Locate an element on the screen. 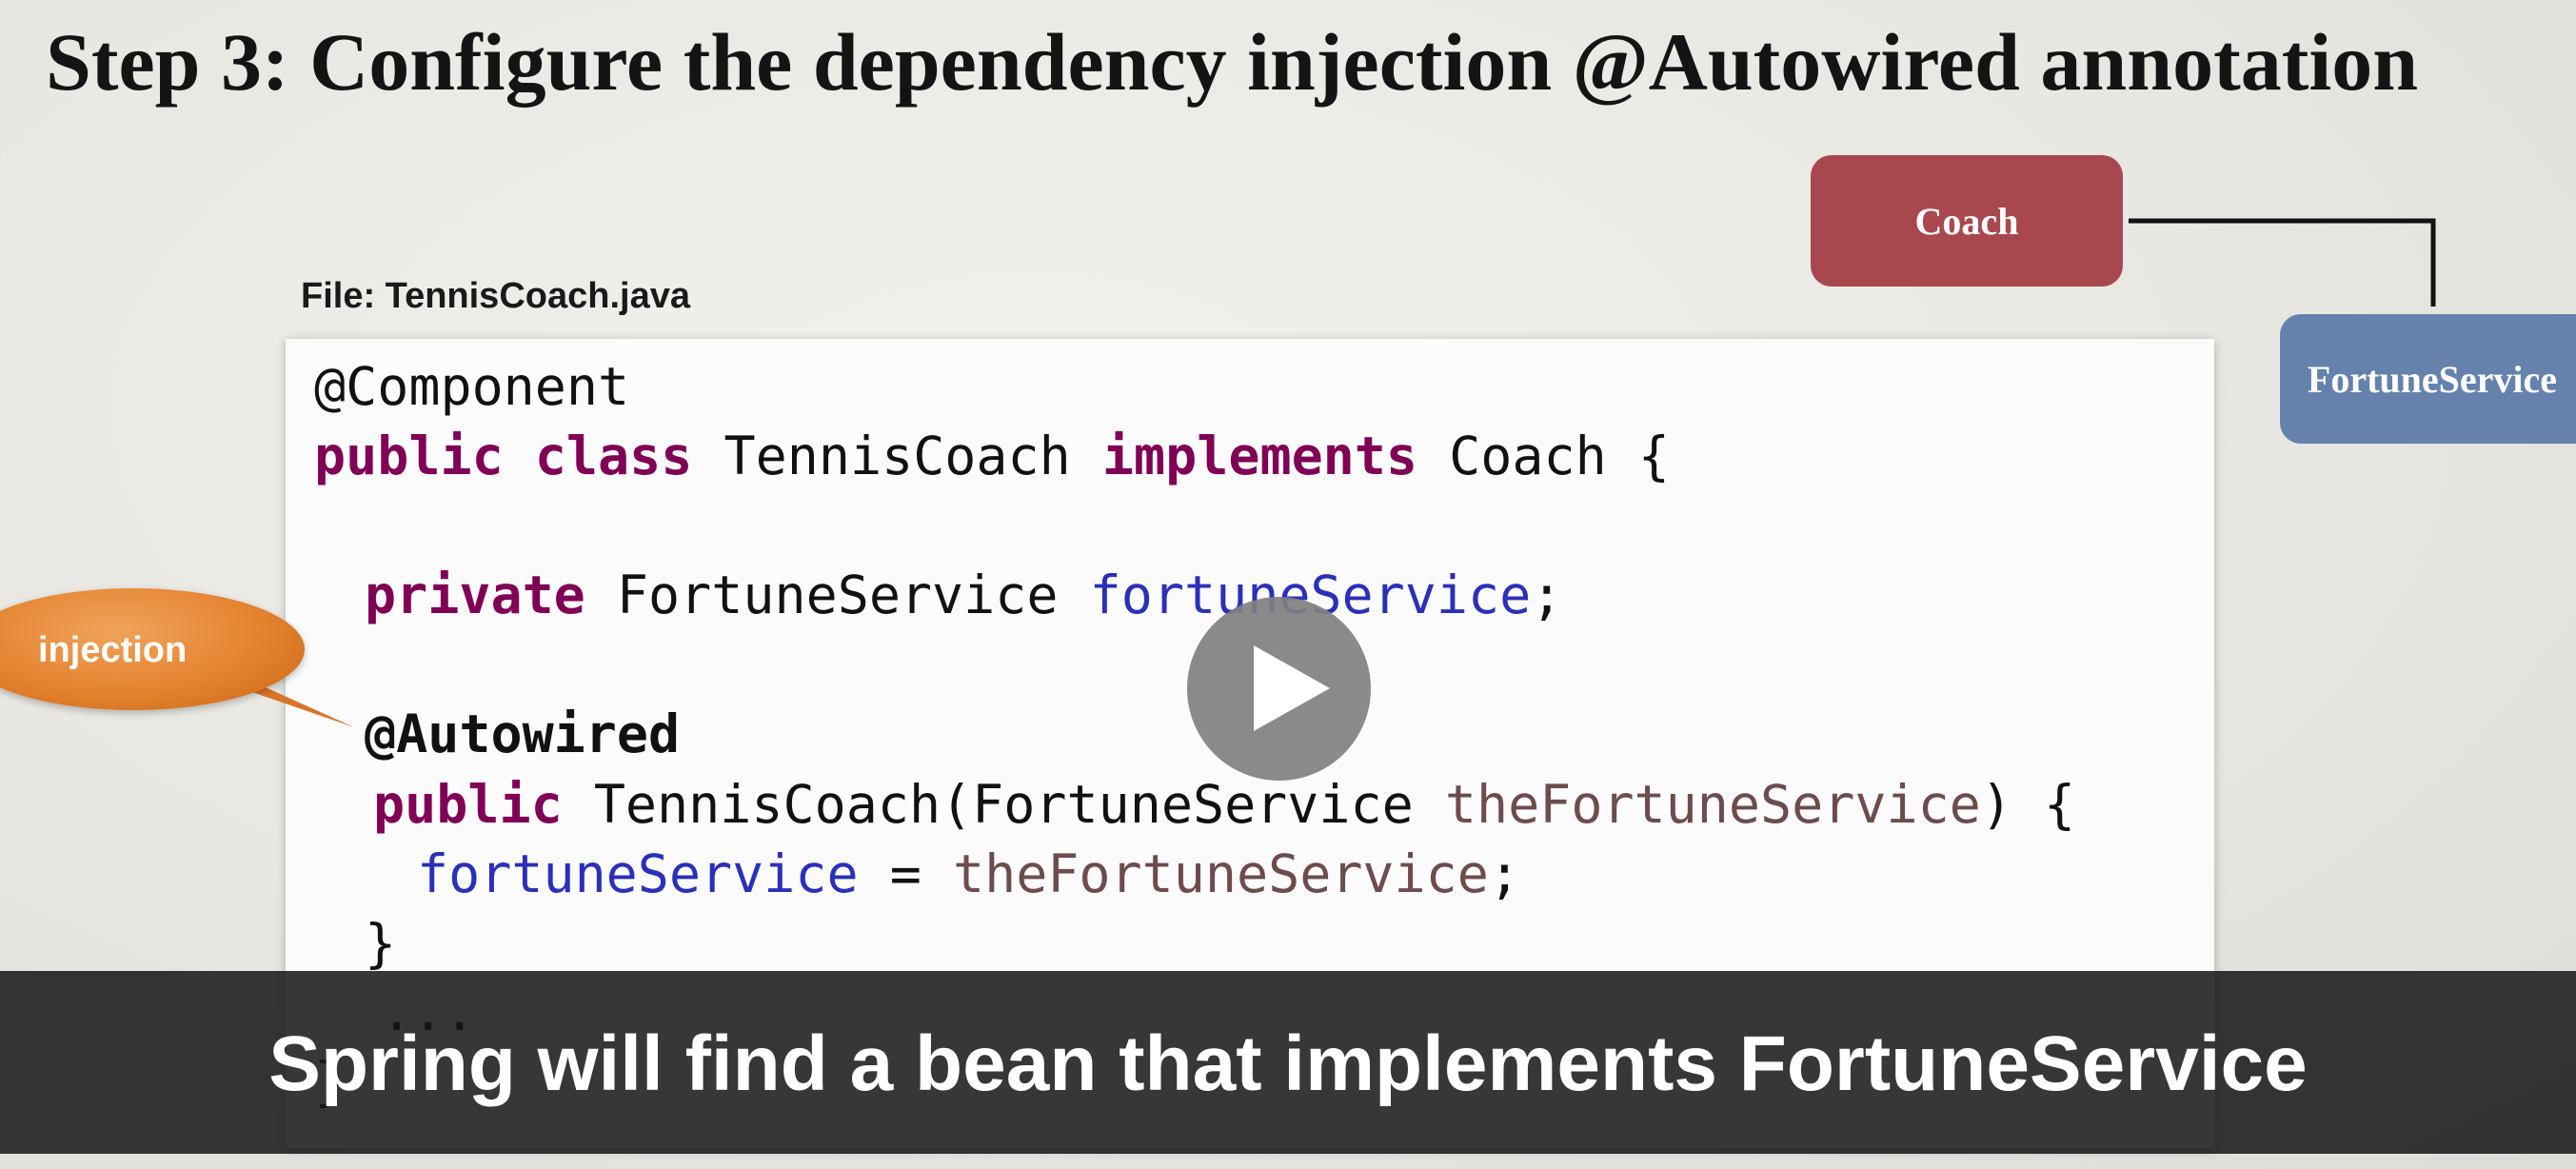 The height and width of the screenshot is (1169, 2576). play-icon is located at coordinates (1292, 688).